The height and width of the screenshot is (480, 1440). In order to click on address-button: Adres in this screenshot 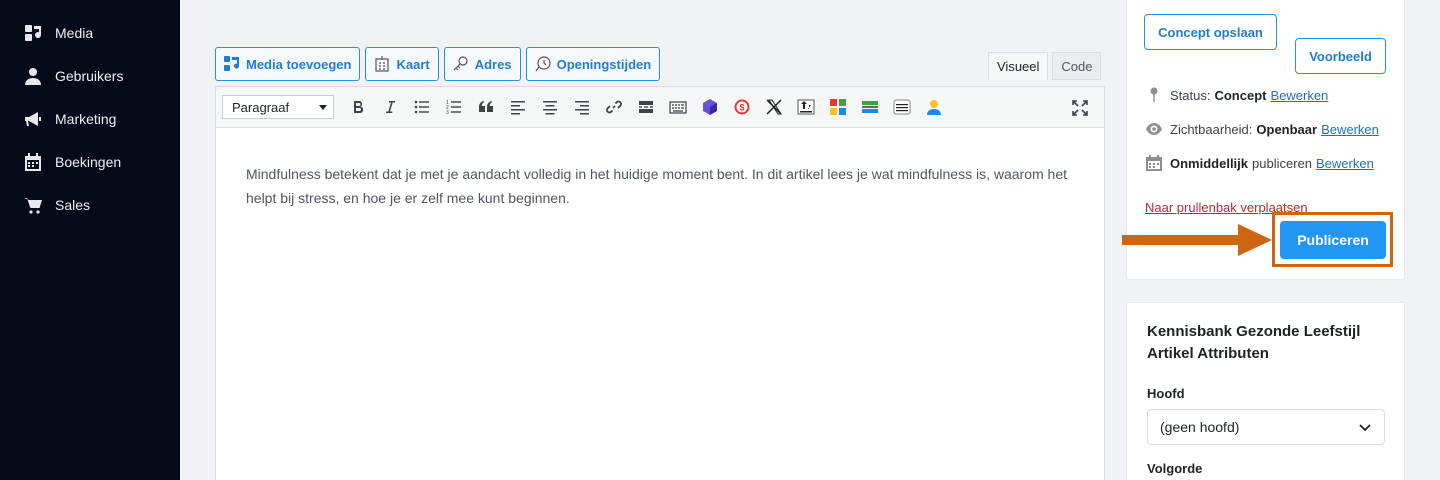, I will do `click(482, 64)`.